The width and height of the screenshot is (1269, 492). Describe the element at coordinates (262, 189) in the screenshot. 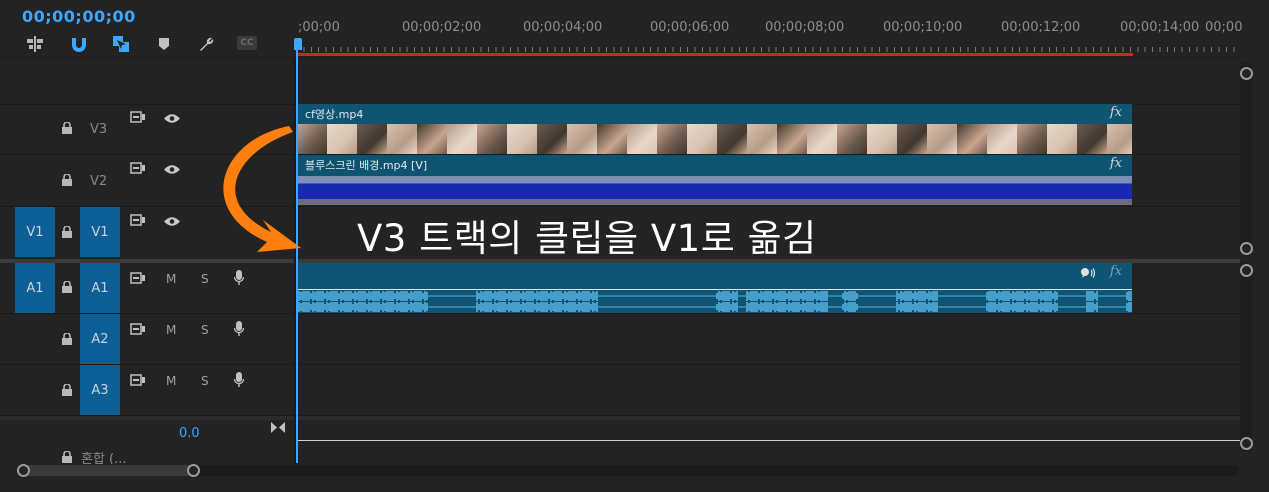

I see `curved-arrow-annotation` at that location.